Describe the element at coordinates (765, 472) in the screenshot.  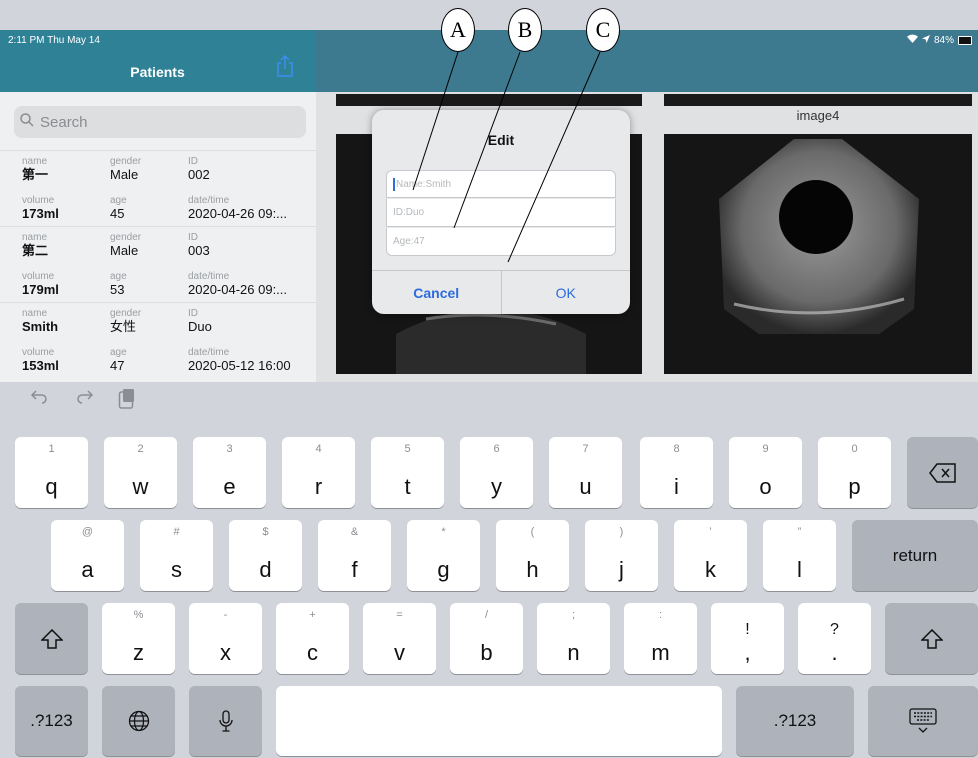
I see `key-o: 9o` at that location.